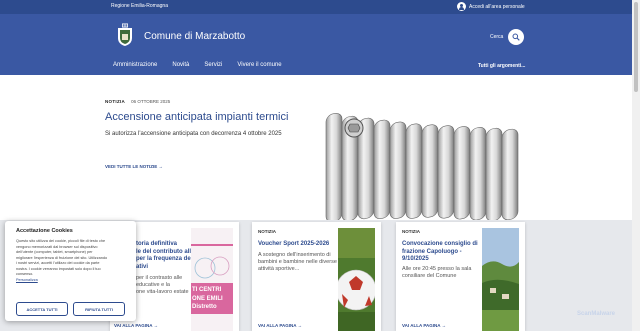 This screenshot has height=331, width=640. Describe the element at coordinates (125, 34) in the screenshot. I see `crest-icon` at that location.